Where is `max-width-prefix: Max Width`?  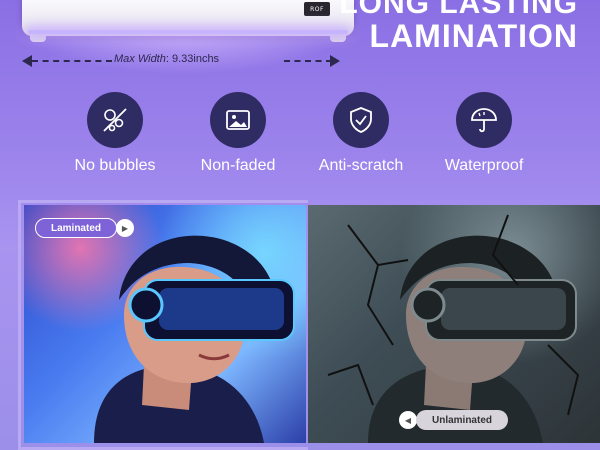
max-width-prefix: Max Width is located at coordinates (140, 59).